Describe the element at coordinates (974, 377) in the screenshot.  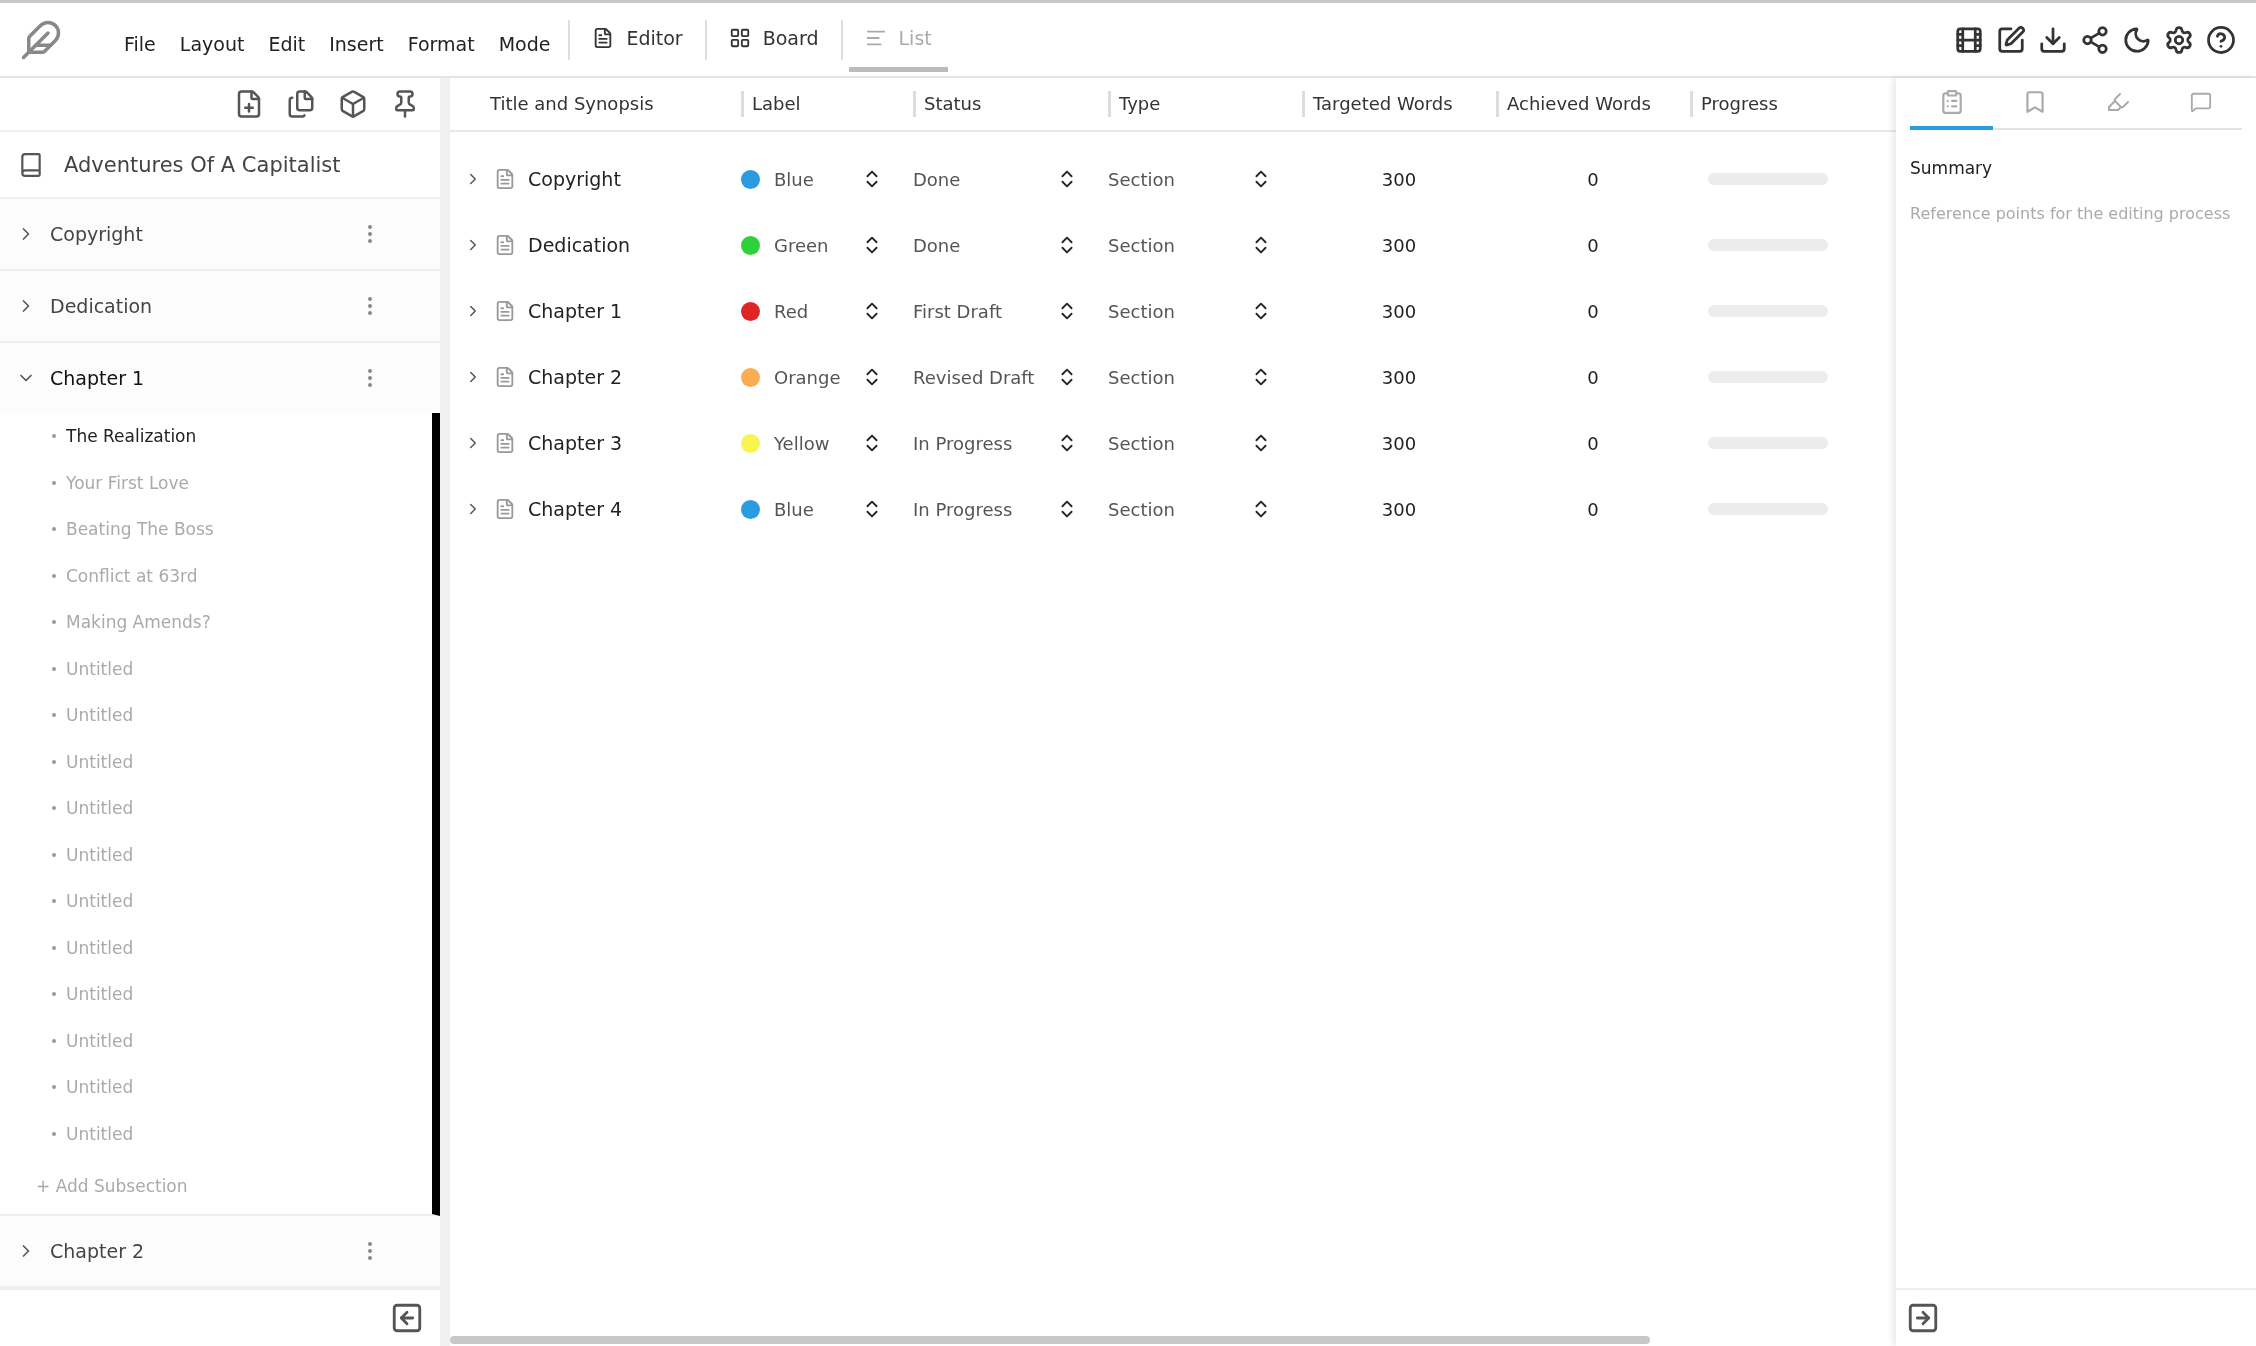
I see `status-value: Revised Draft` at that location.